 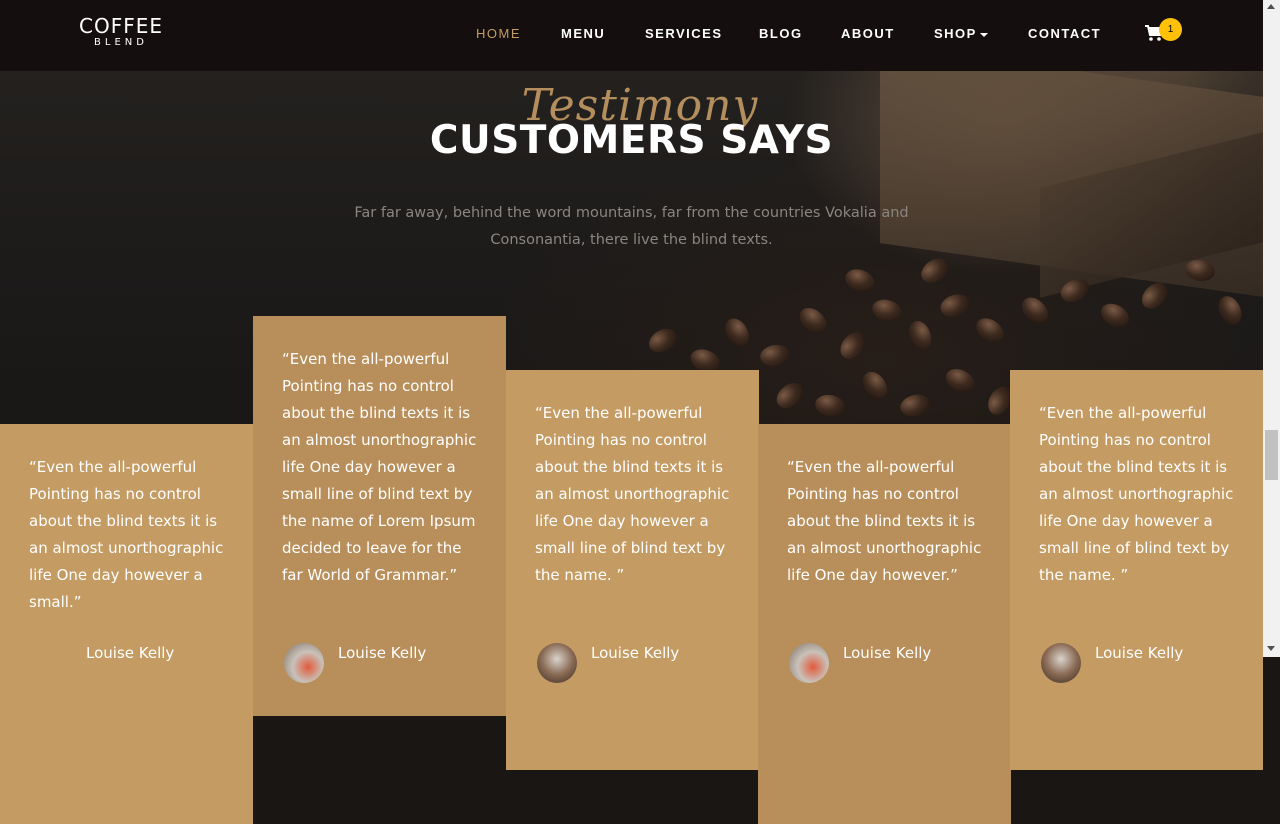 What do you see at coordinates (631, 140) in the screenshot?
I see `section-heading: CUSTOMERS SAYS` at bounding box center [631, 140].